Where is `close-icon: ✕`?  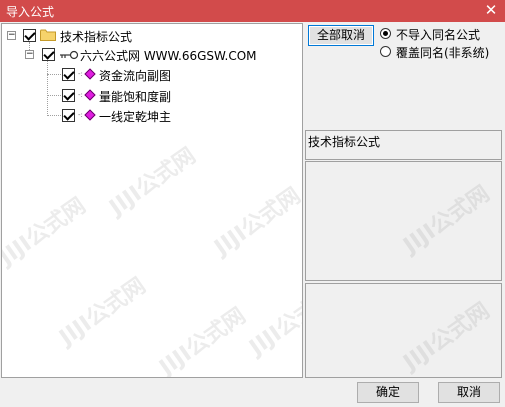
close-icon: ✕ is located at coordinates (491, 10).